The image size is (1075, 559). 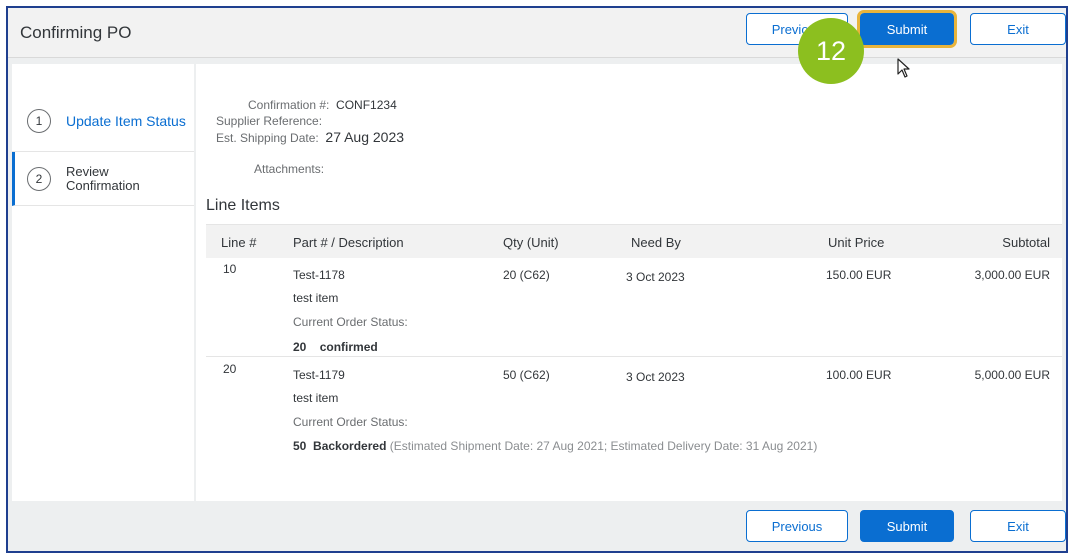 What do you see at coordinates (1018, 526) in the screenshot?
I see `exit-button-bottom: Exit` at bounding box center [1018, 526].